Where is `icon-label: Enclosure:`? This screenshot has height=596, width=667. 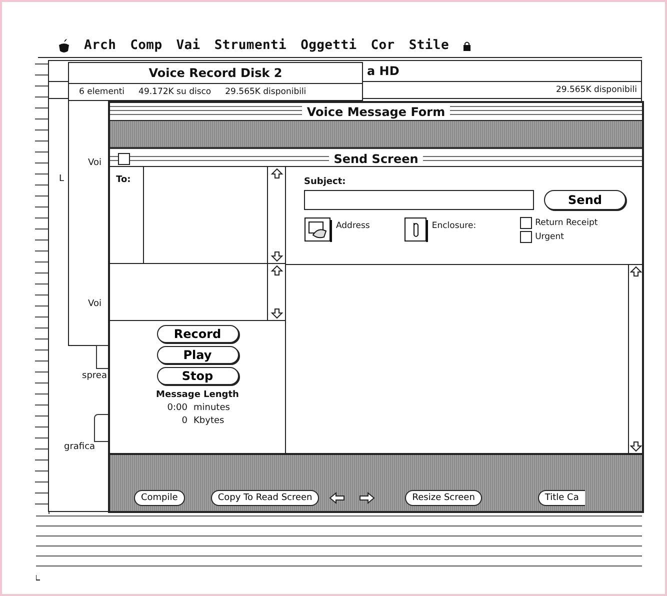
icon-label: Enclosure: is located at coordinates (454, 225).